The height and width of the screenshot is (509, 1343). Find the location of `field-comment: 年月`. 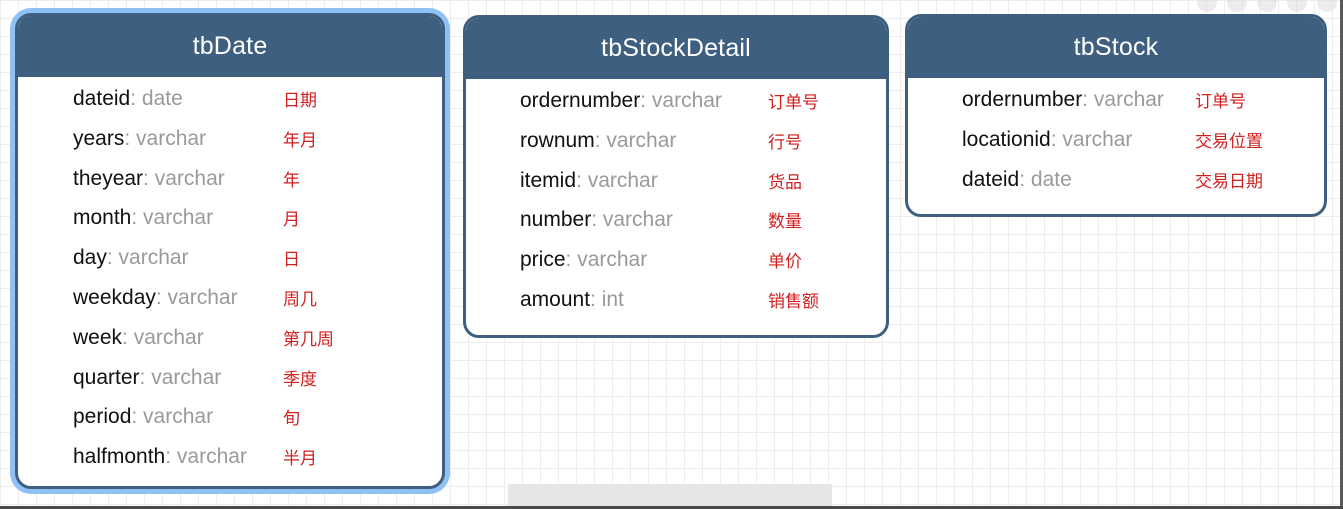

field-comment: 年月 is located at coordinates (300, 140).